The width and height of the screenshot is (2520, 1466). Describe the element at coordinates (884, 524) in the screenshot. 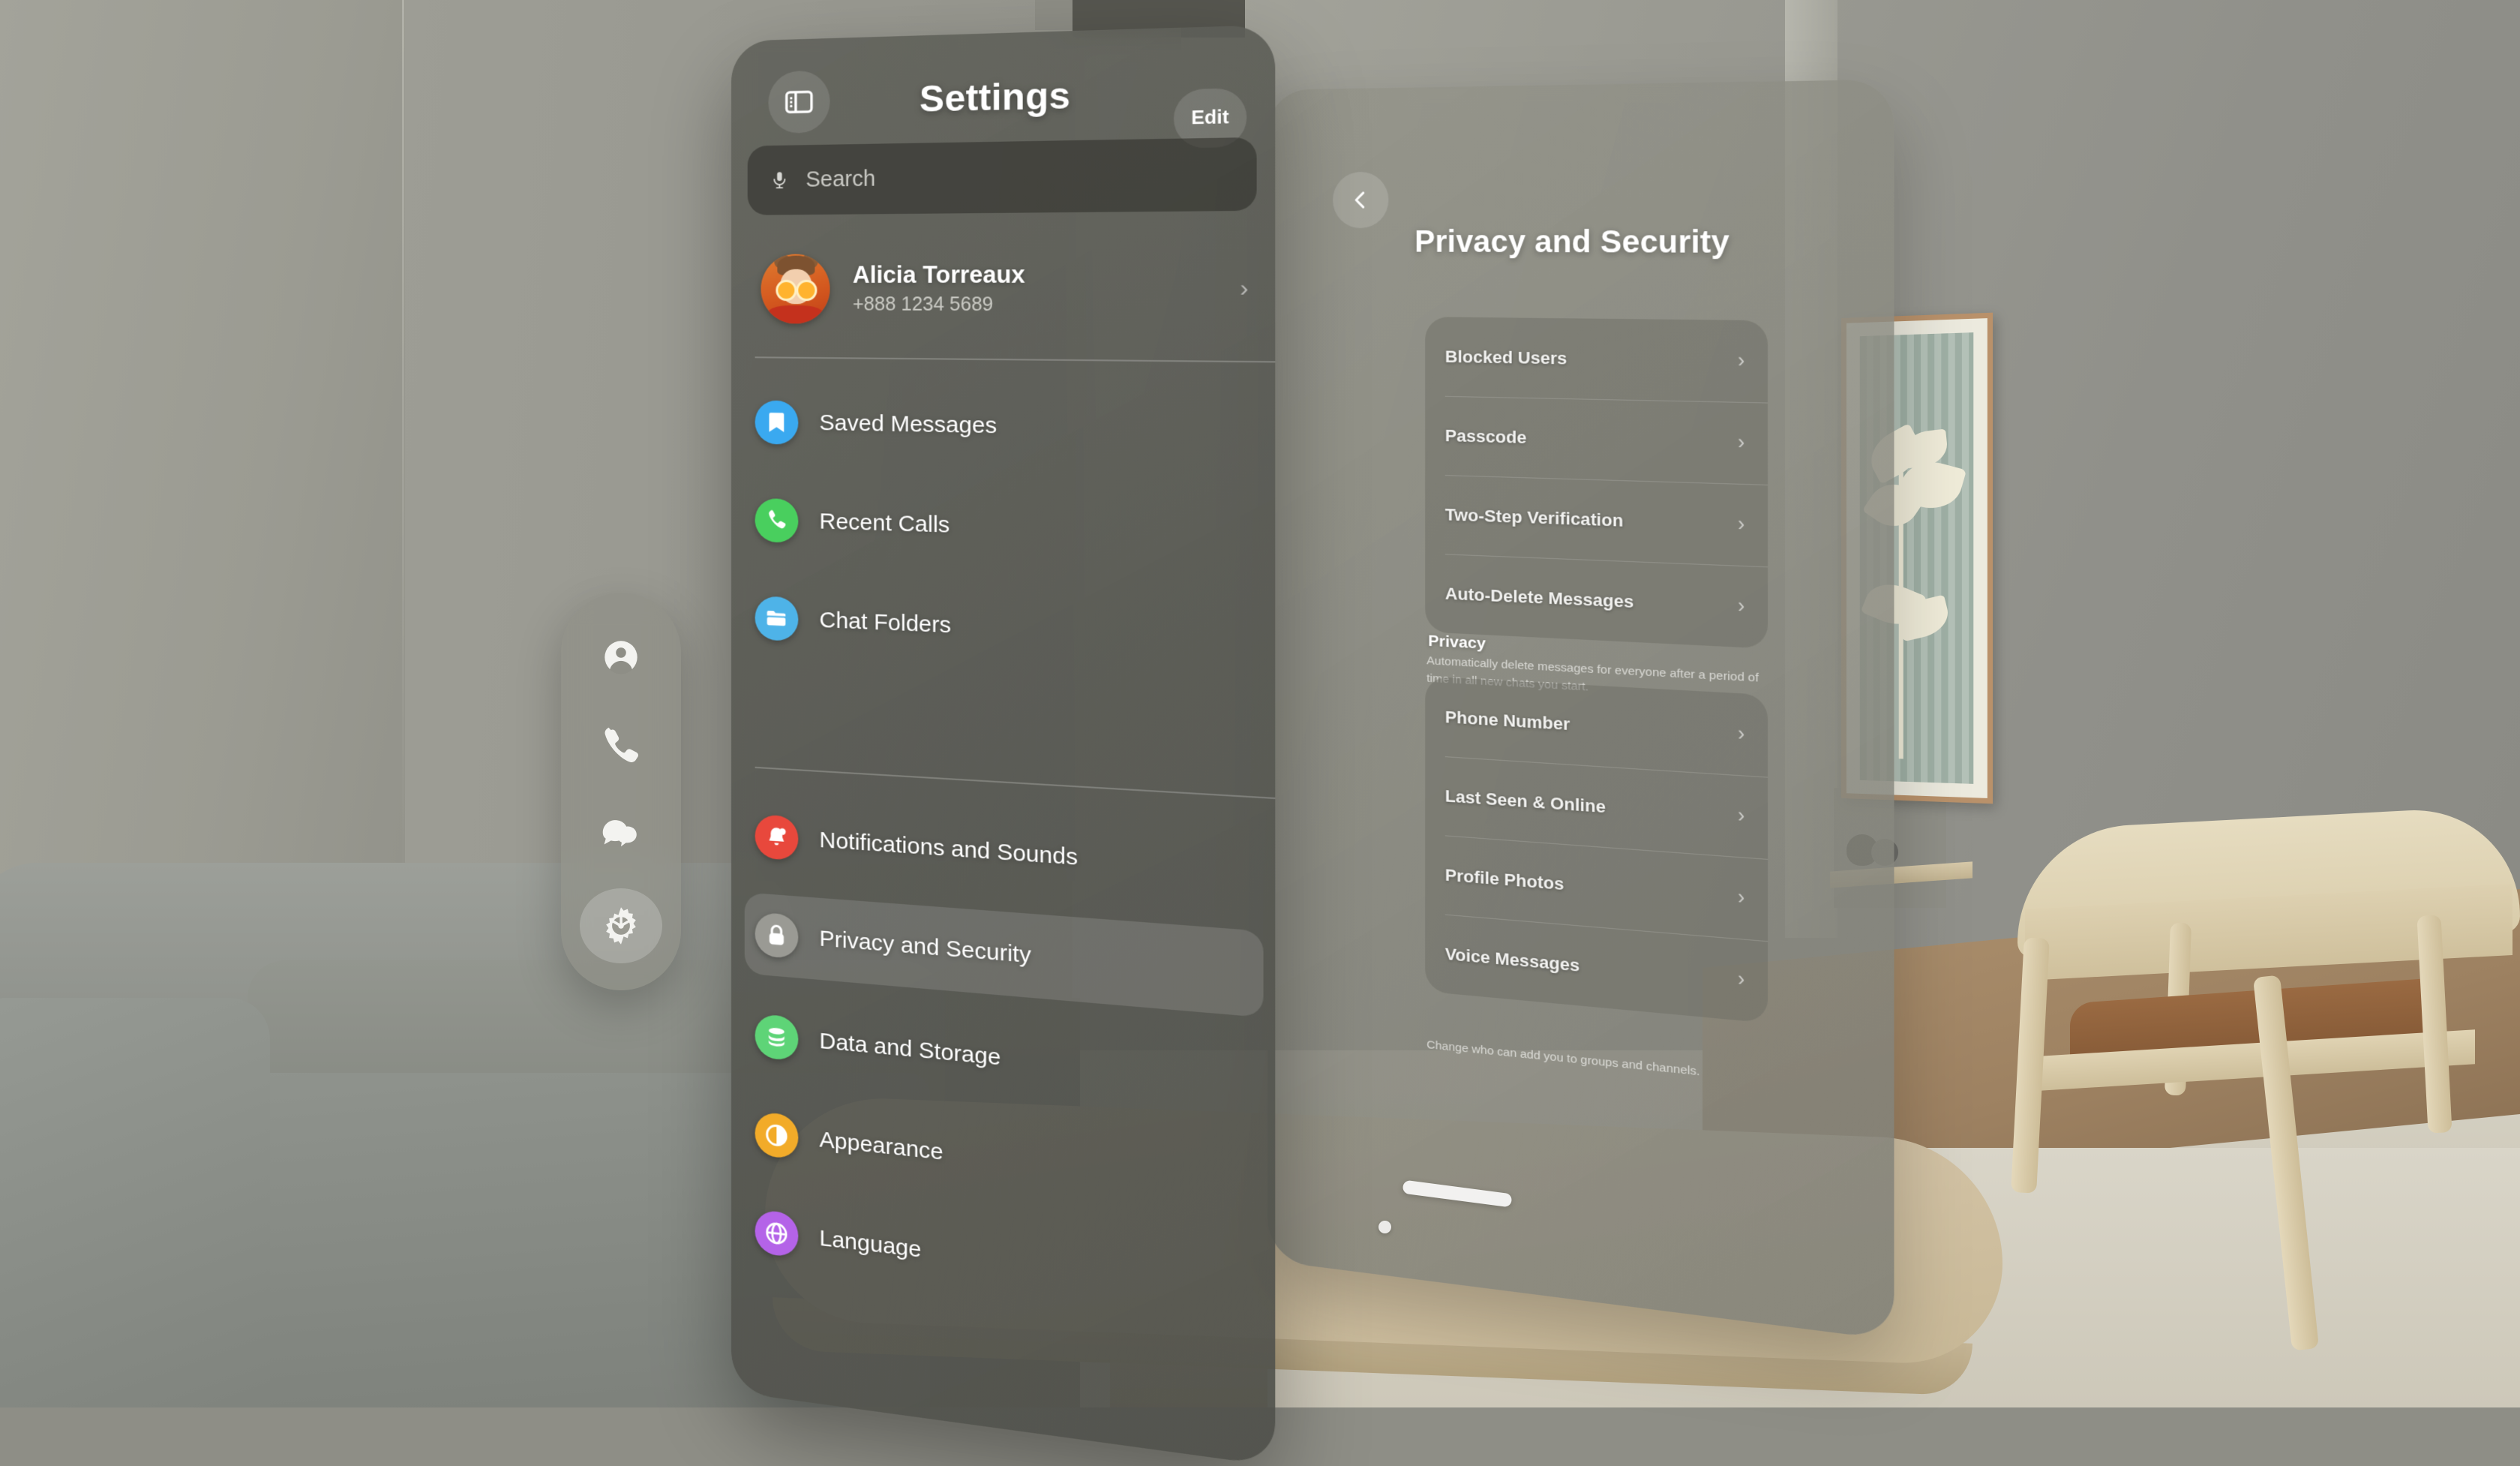

I see `sidebar-item-label: Recent Calls` at that location.